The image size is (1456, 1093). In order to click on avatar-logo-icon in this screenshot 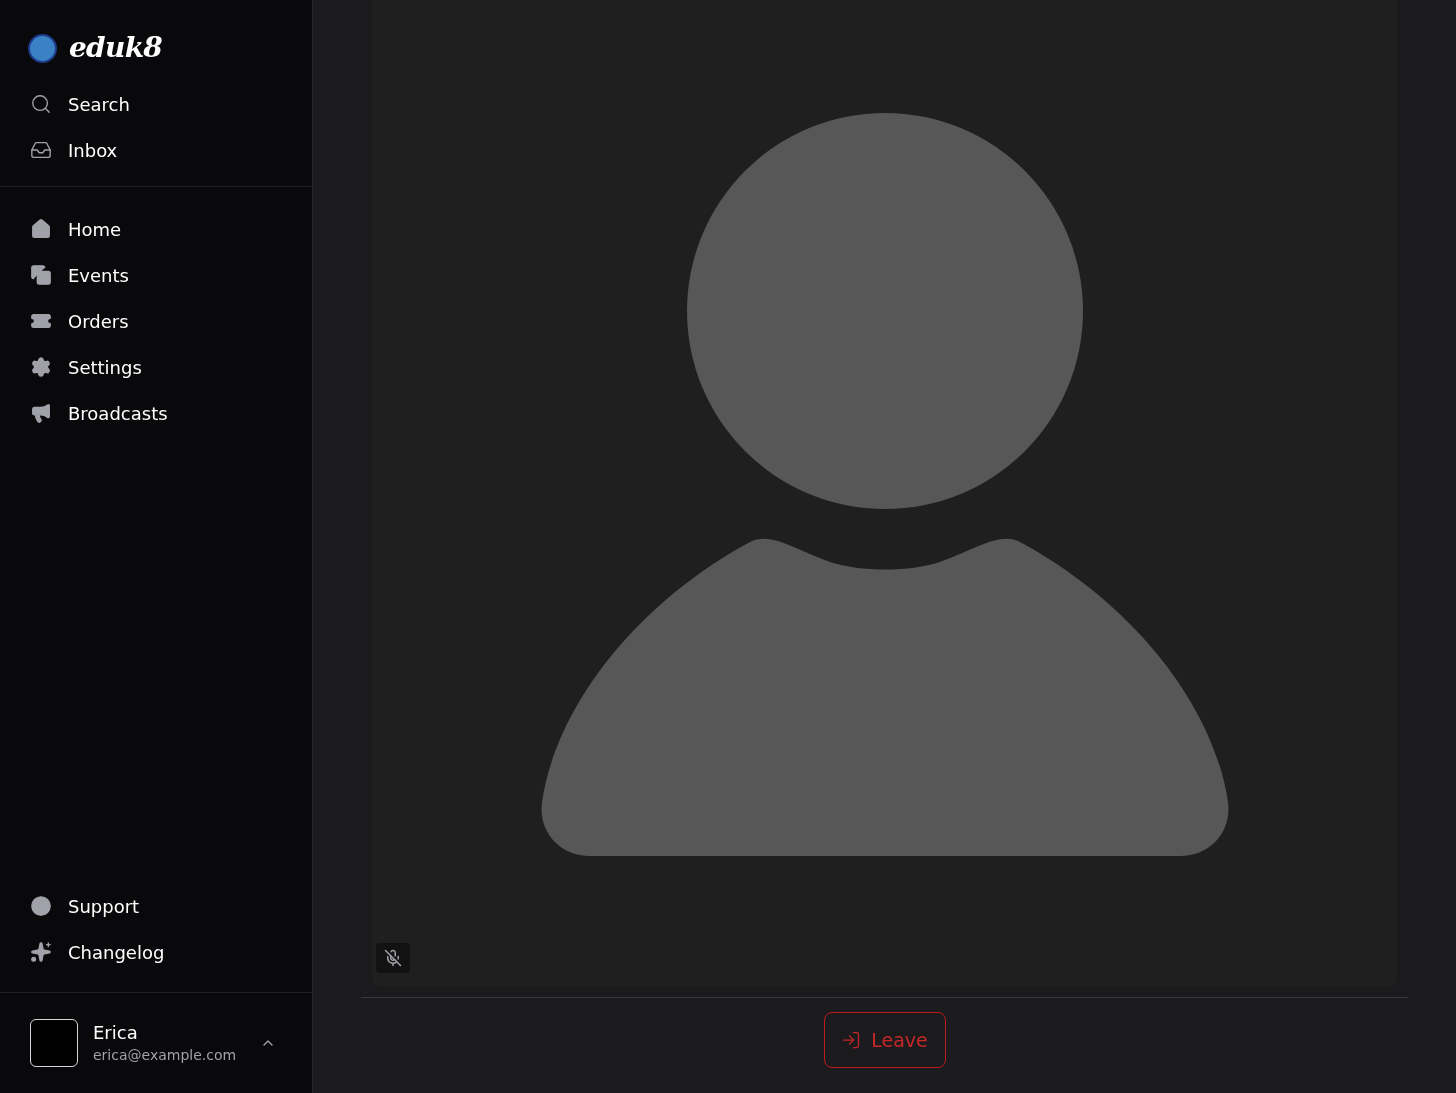, I will do `click(42, 48)`.